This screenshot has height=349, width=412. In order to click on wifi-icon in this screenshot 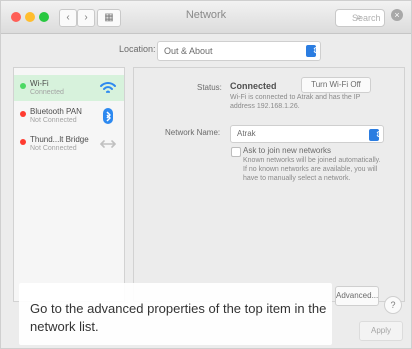, I will do `click(108, 88)`.